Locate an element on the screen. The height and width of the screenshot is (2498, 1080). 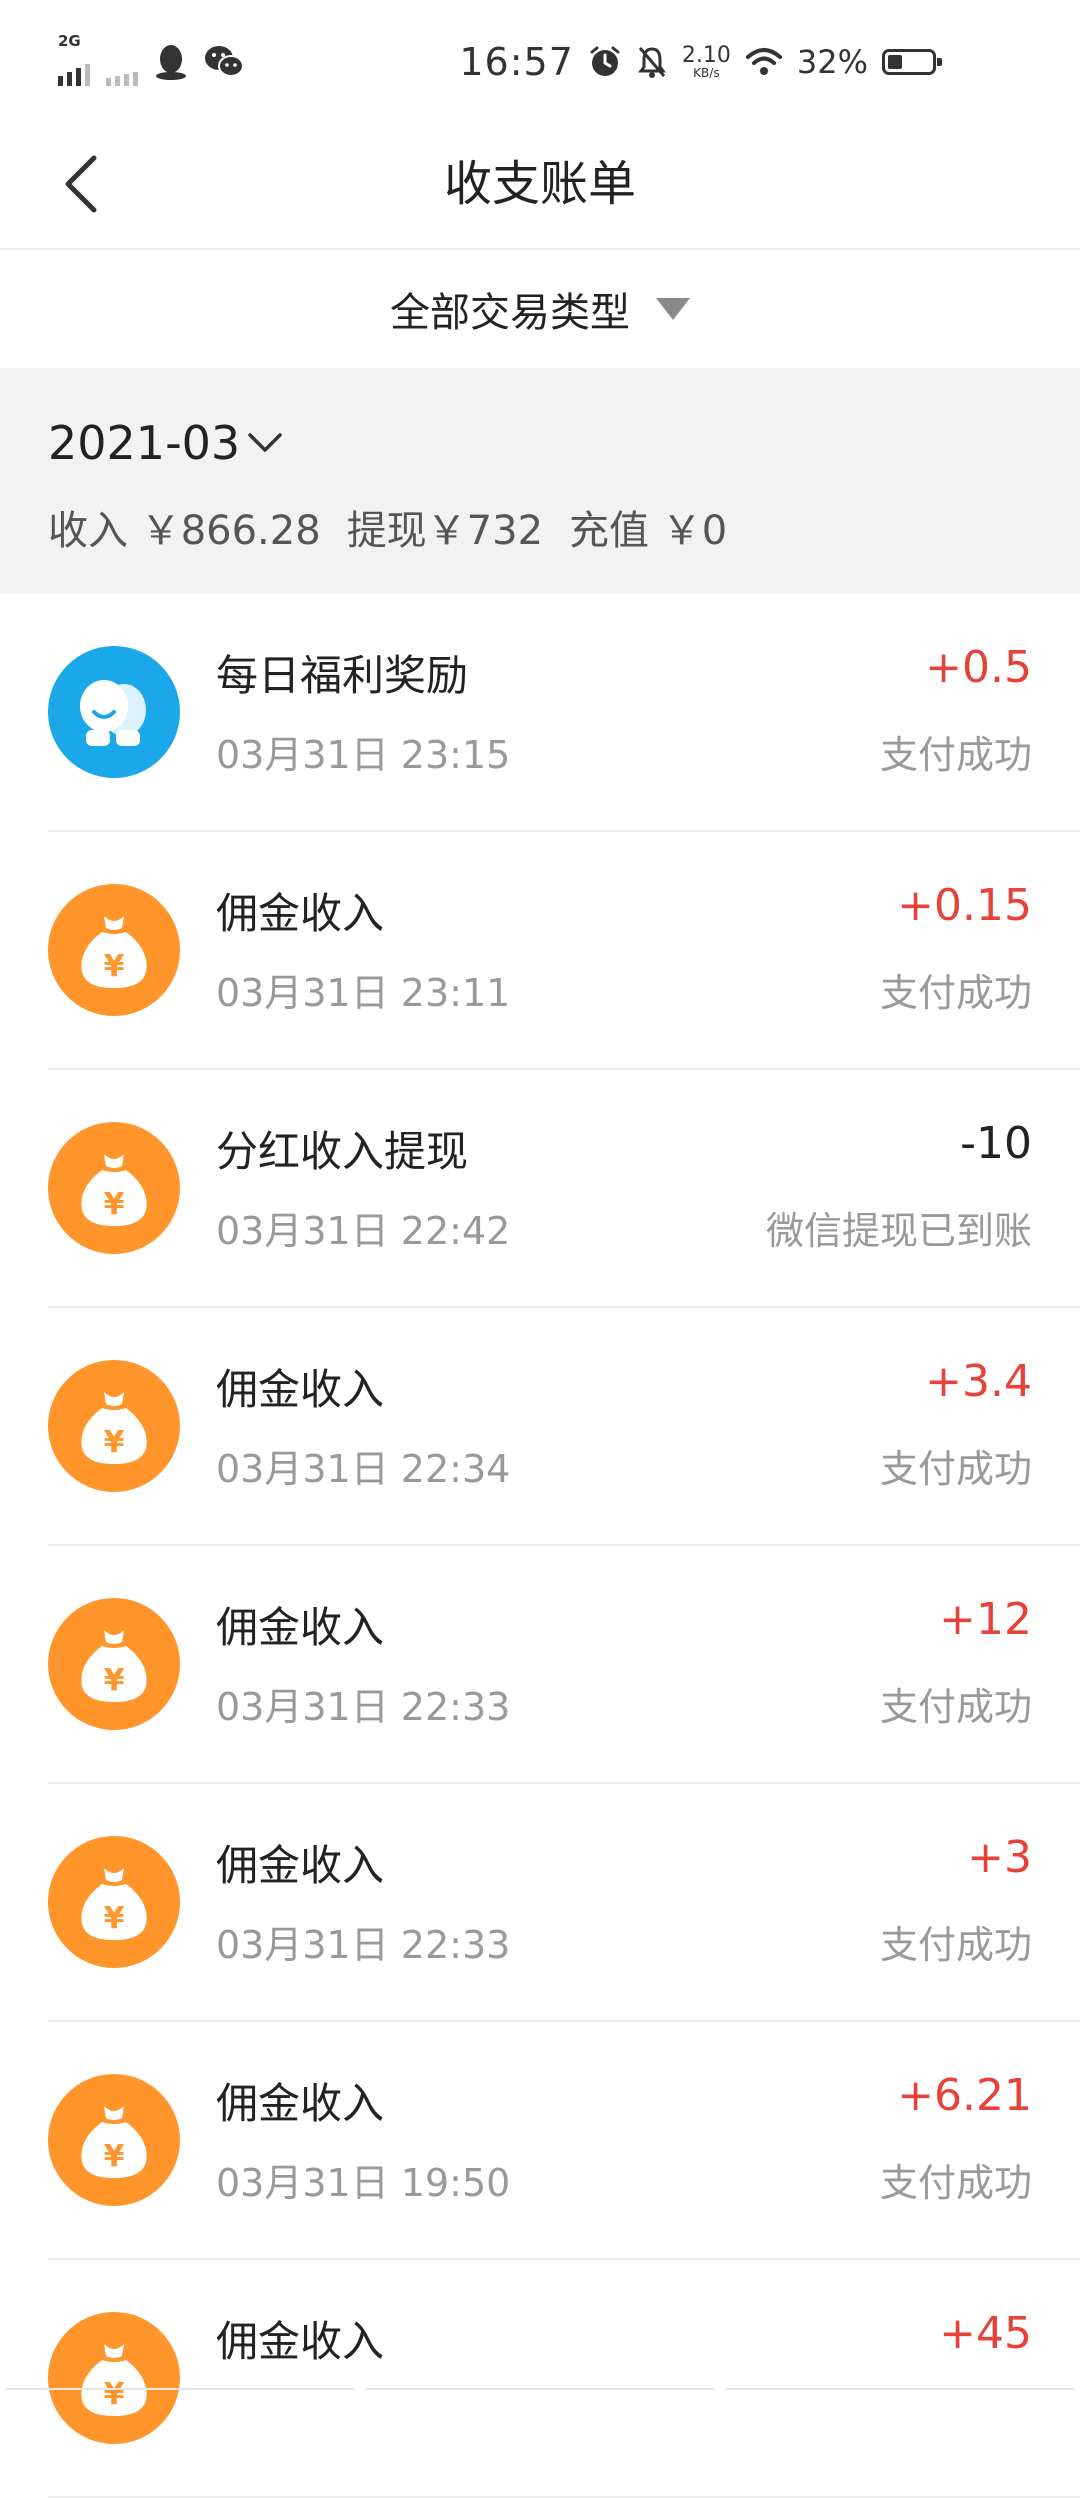
chevron-down-icon is located at coordinates (265, 442).